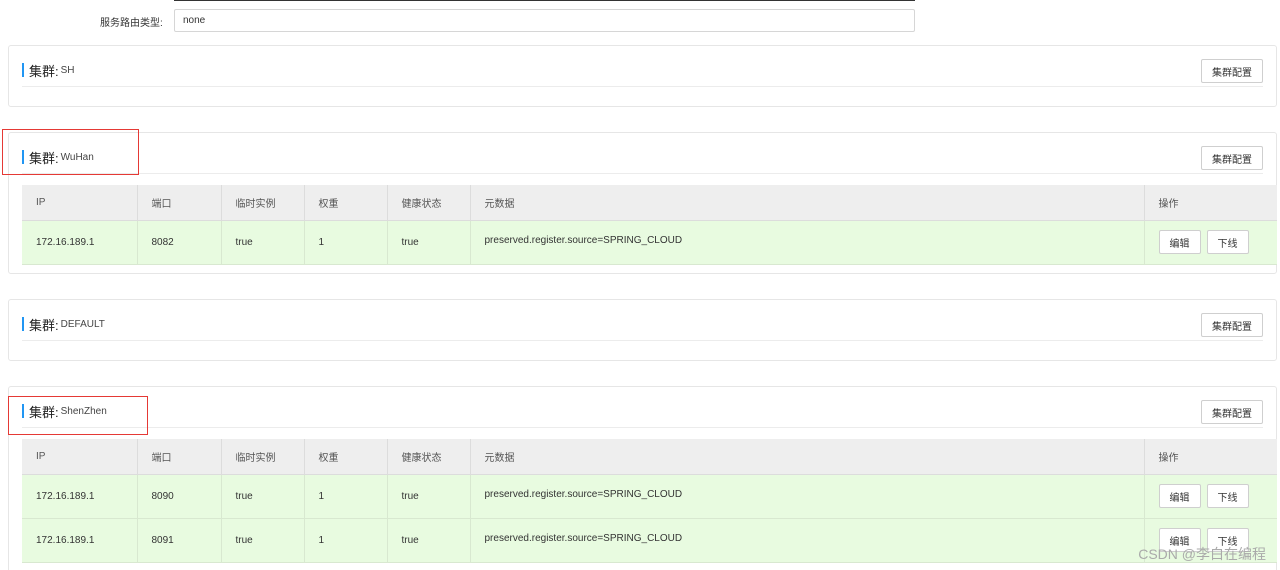 This screenshot has width=1280, height=570. What do you see at coordinates (179, 540) in the screenshot?
I see `cell-port: 8091` at bounding box center [179, 540].